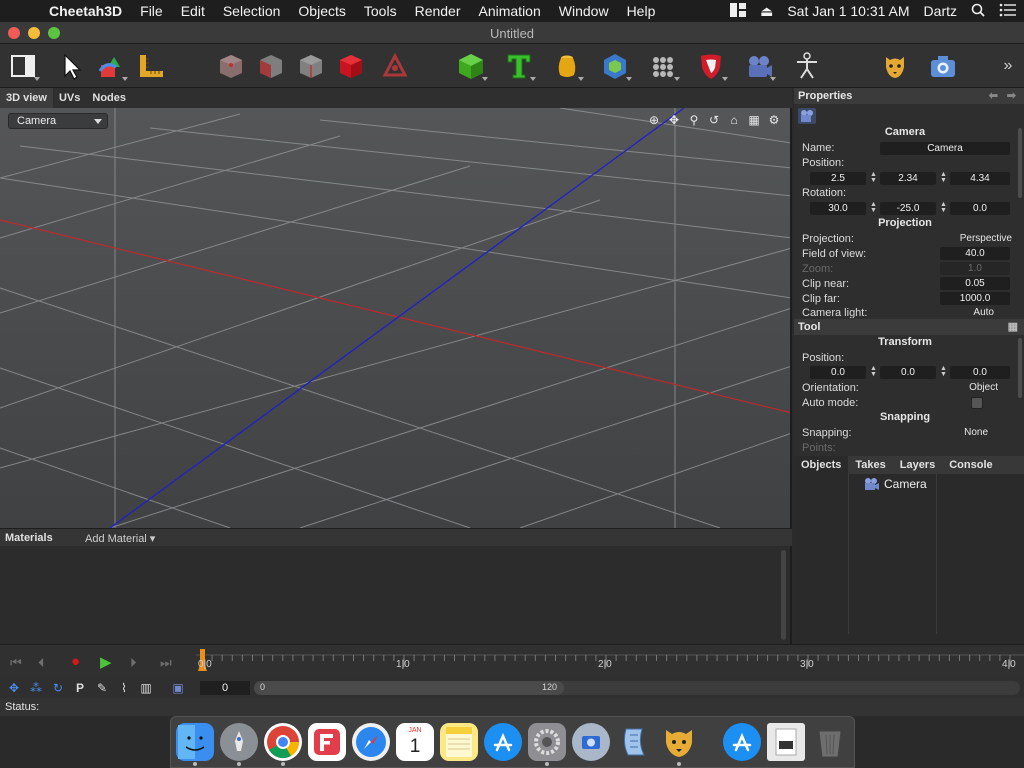 The width and height of the screenshot is (1024, 768). Describe the element at coordinates (838, 208) in the screenshot. I see `rotation-x-field: 30.0` at that location.